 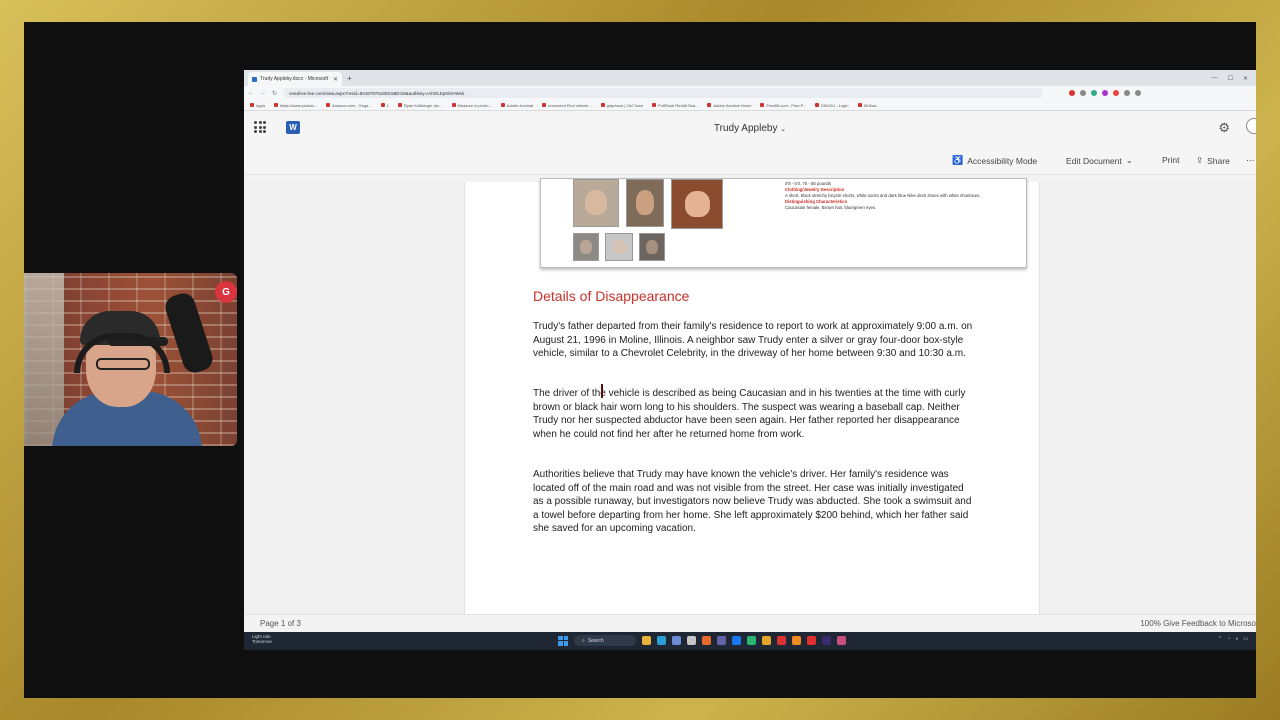 I want to click on document-title-text: Trudy Appleby, so click(x=745, y=128).